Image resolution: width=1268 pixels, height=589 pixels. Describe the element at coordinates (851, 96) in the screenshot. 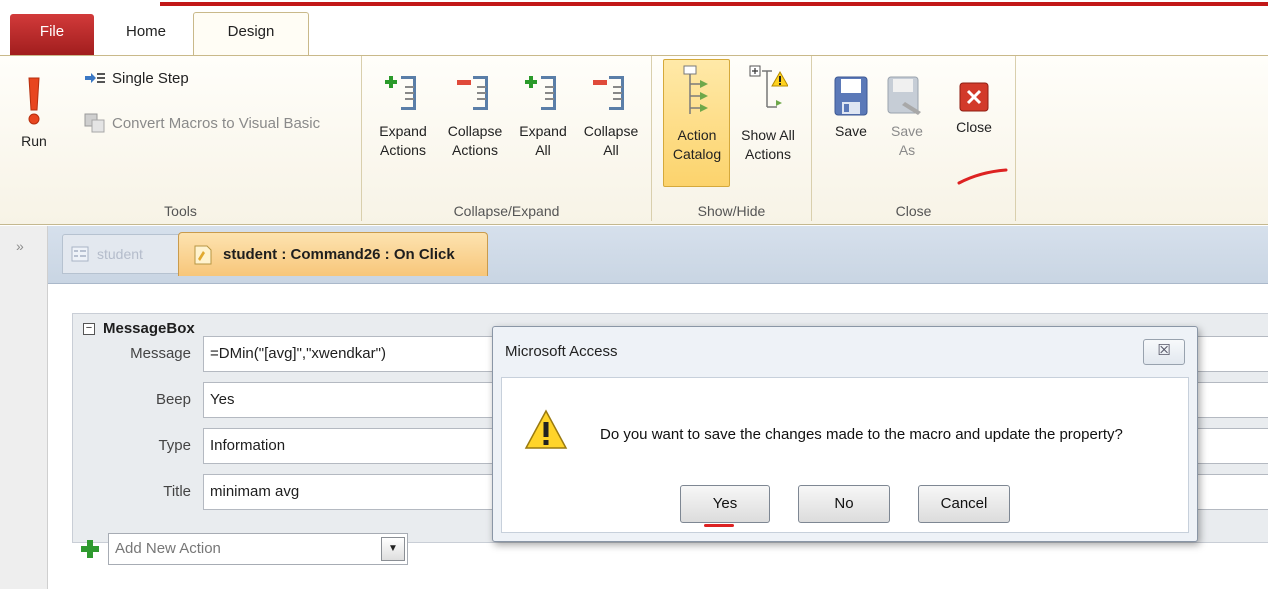

I see `save-icon` at that location.